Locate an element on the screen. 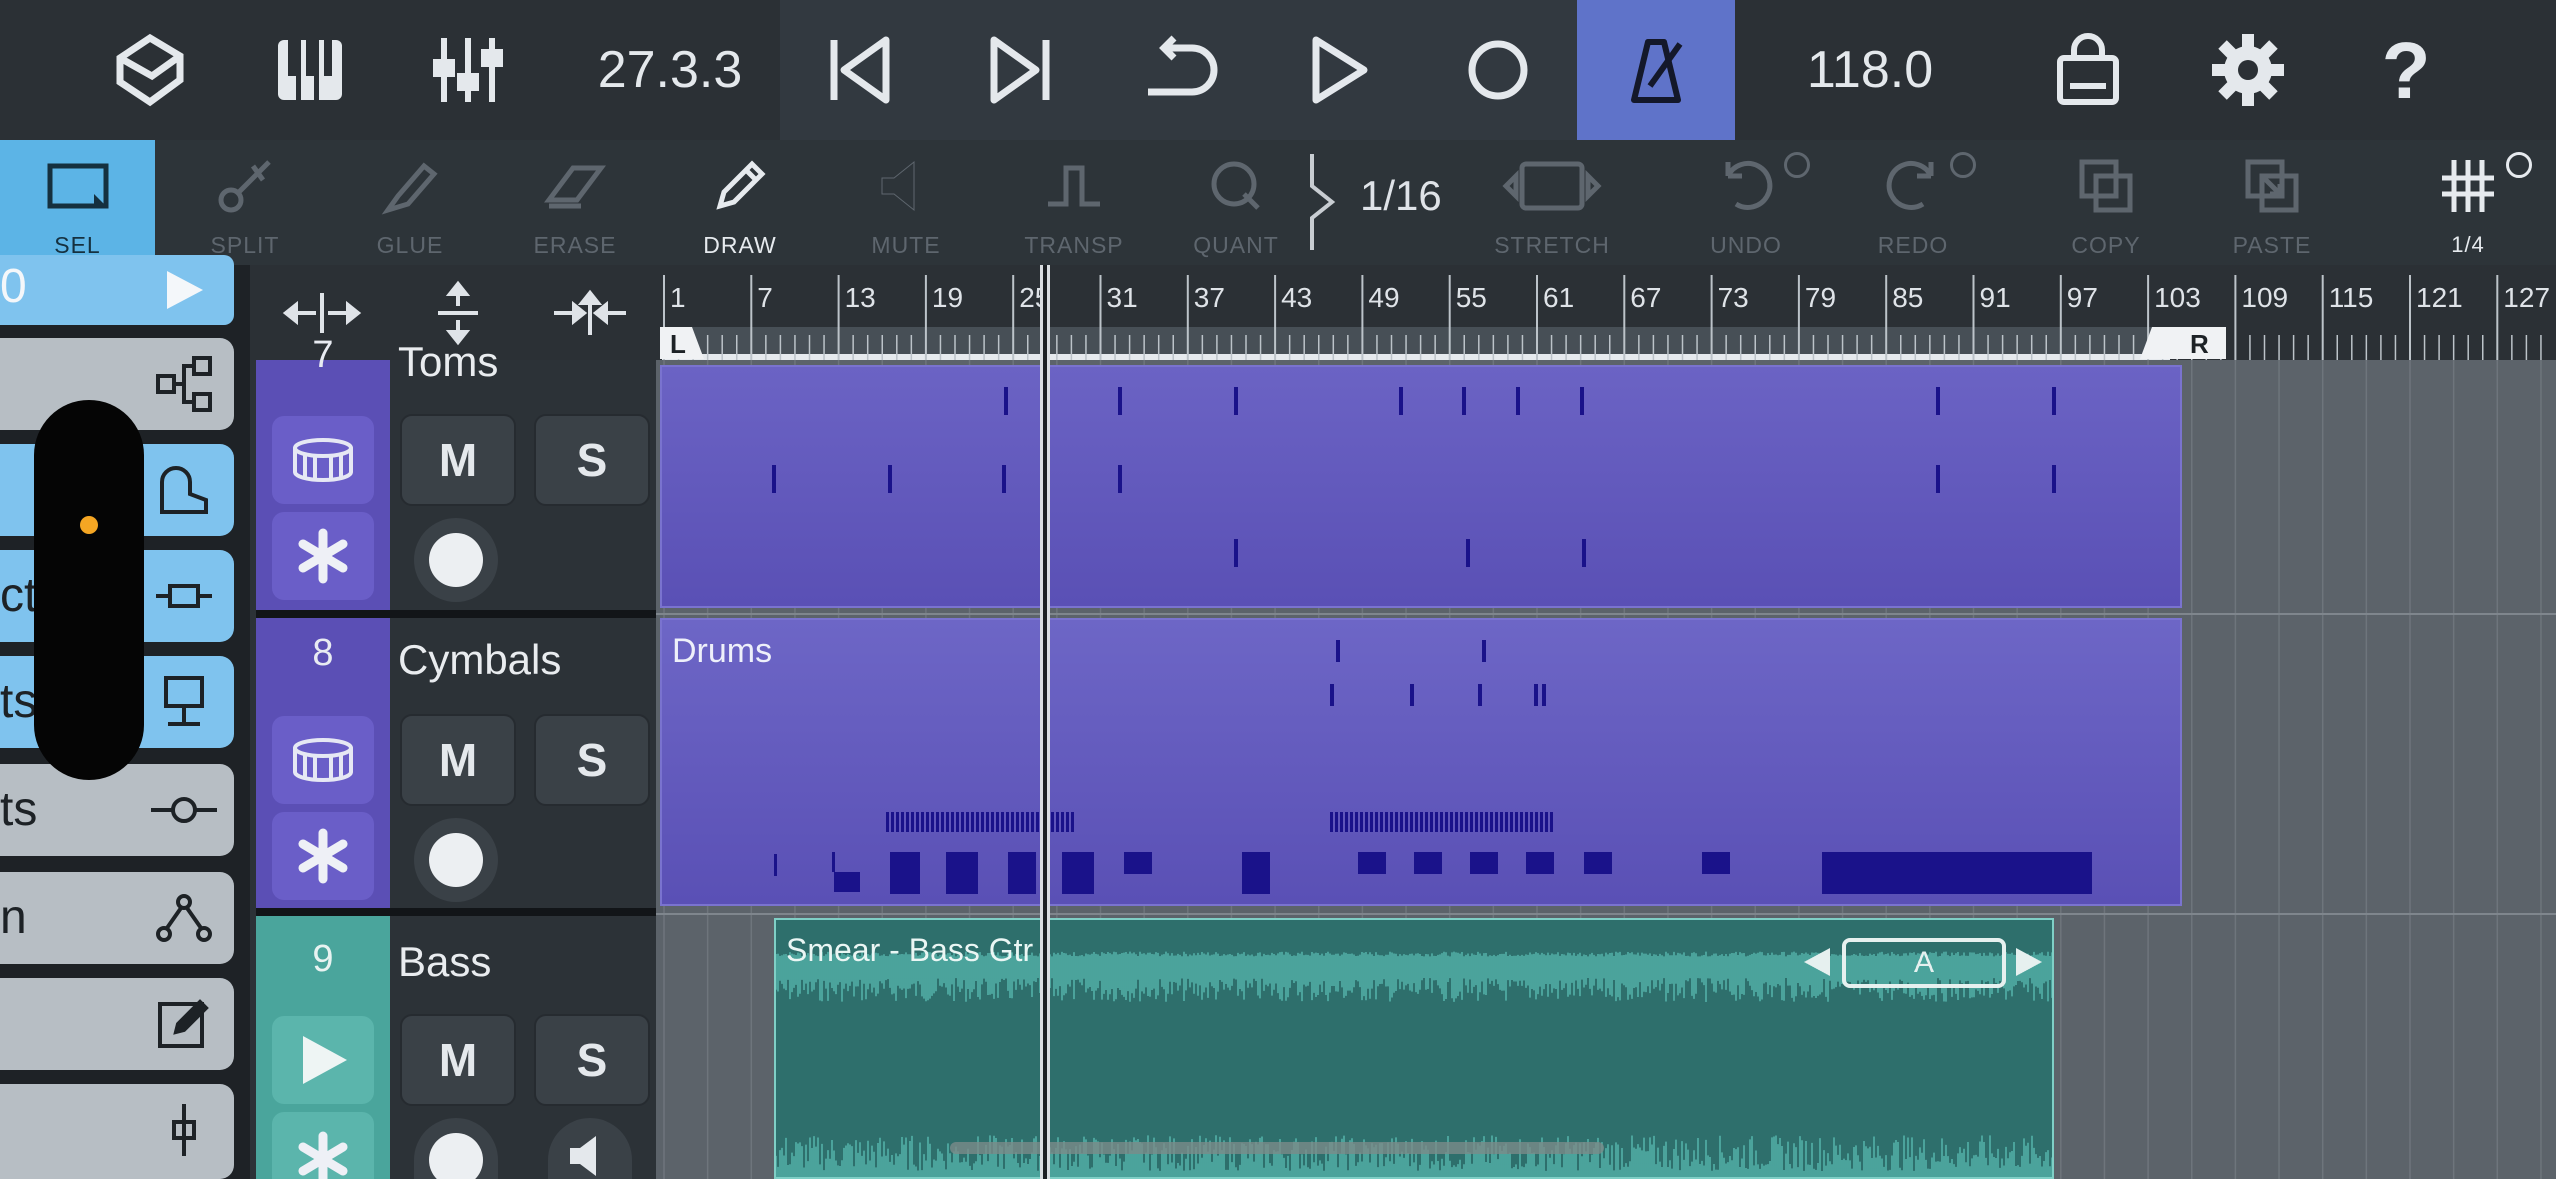 This screenshot has width=2556, height=1179. split-tool: SPLIT is located at coordinates (245, 202).